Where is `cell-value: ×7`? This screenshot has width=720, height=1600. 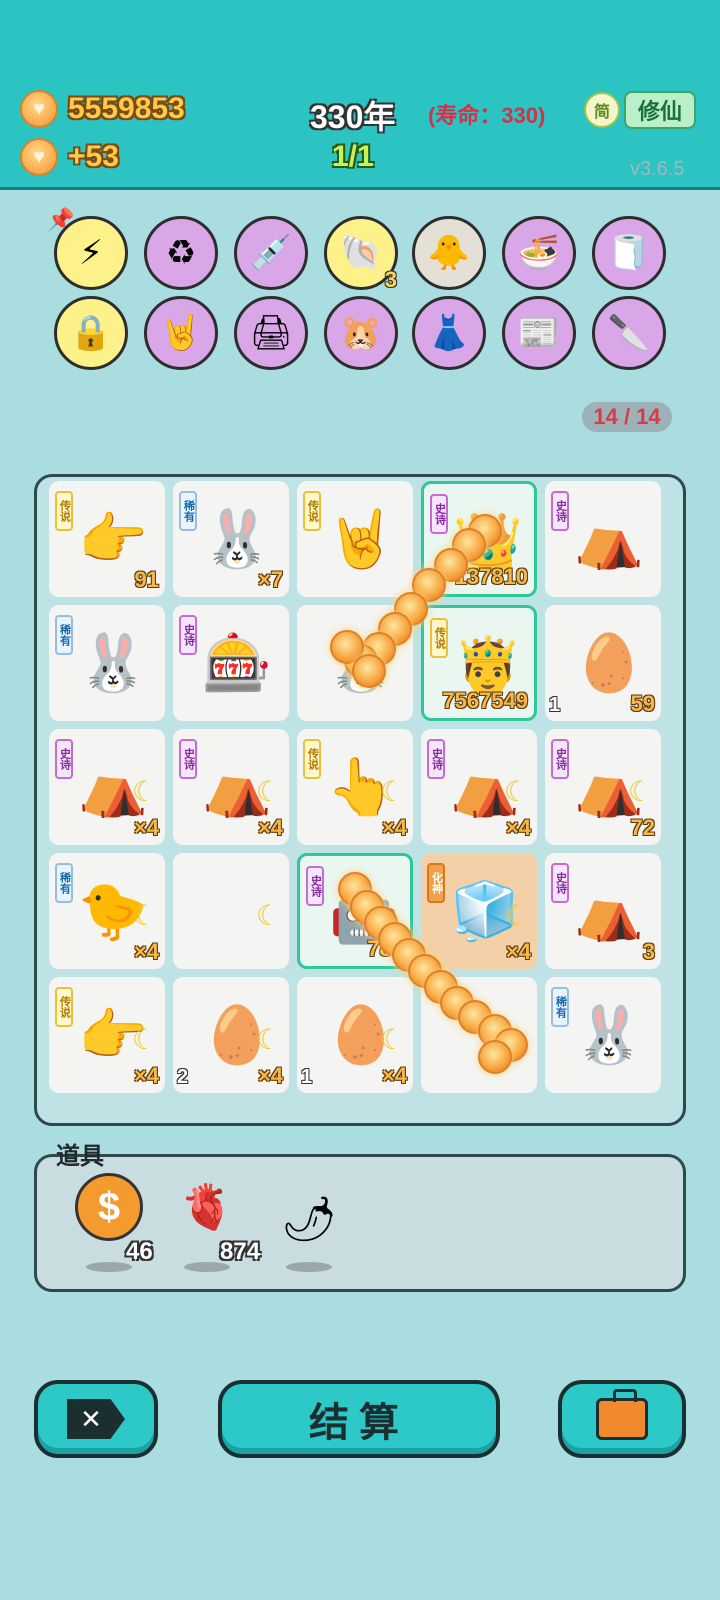
cell-value: ×7 is located at coordinates (270, 579).